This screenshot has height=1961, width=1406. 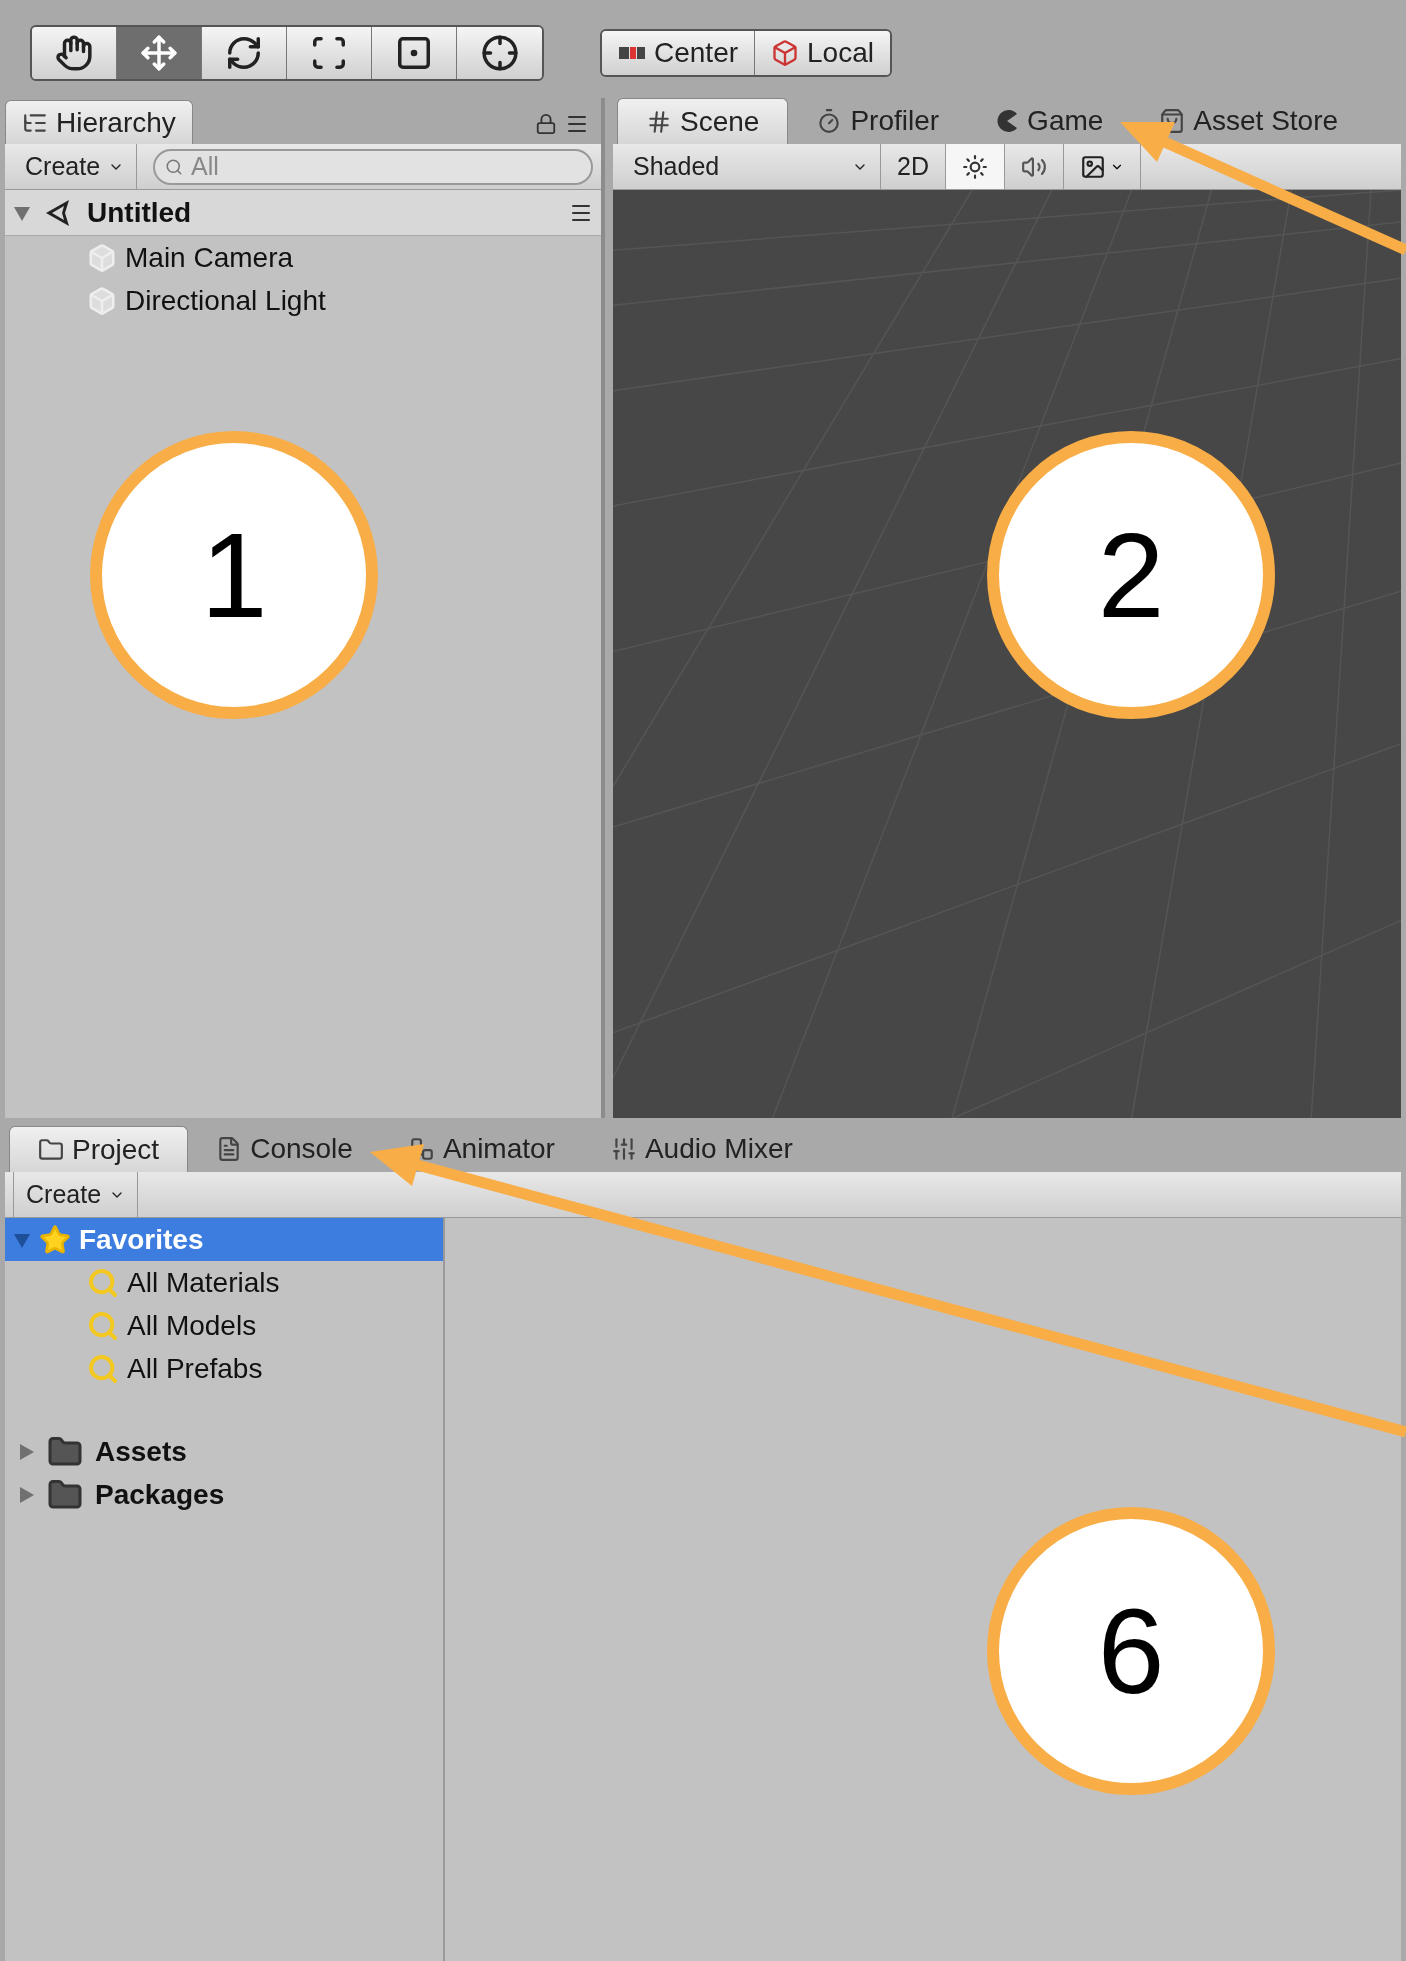 I want to click on folder-icon, so click(x=51, y=1149).